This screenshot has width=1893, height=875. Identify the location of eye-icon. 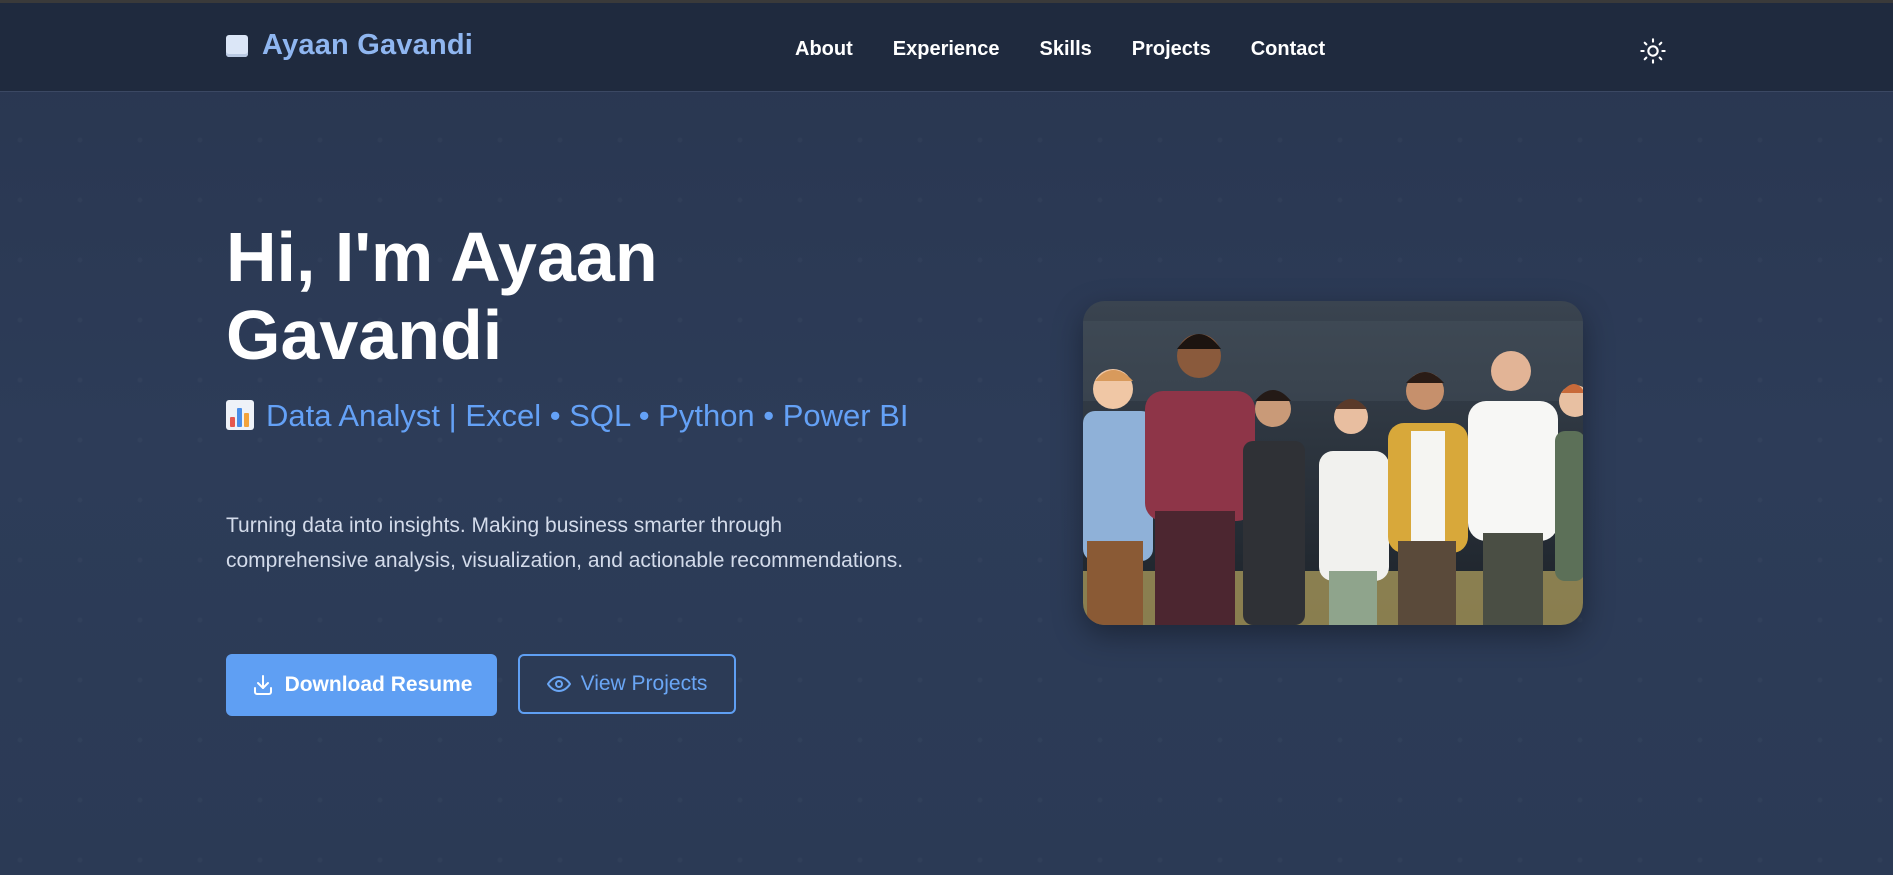
(558, 684).